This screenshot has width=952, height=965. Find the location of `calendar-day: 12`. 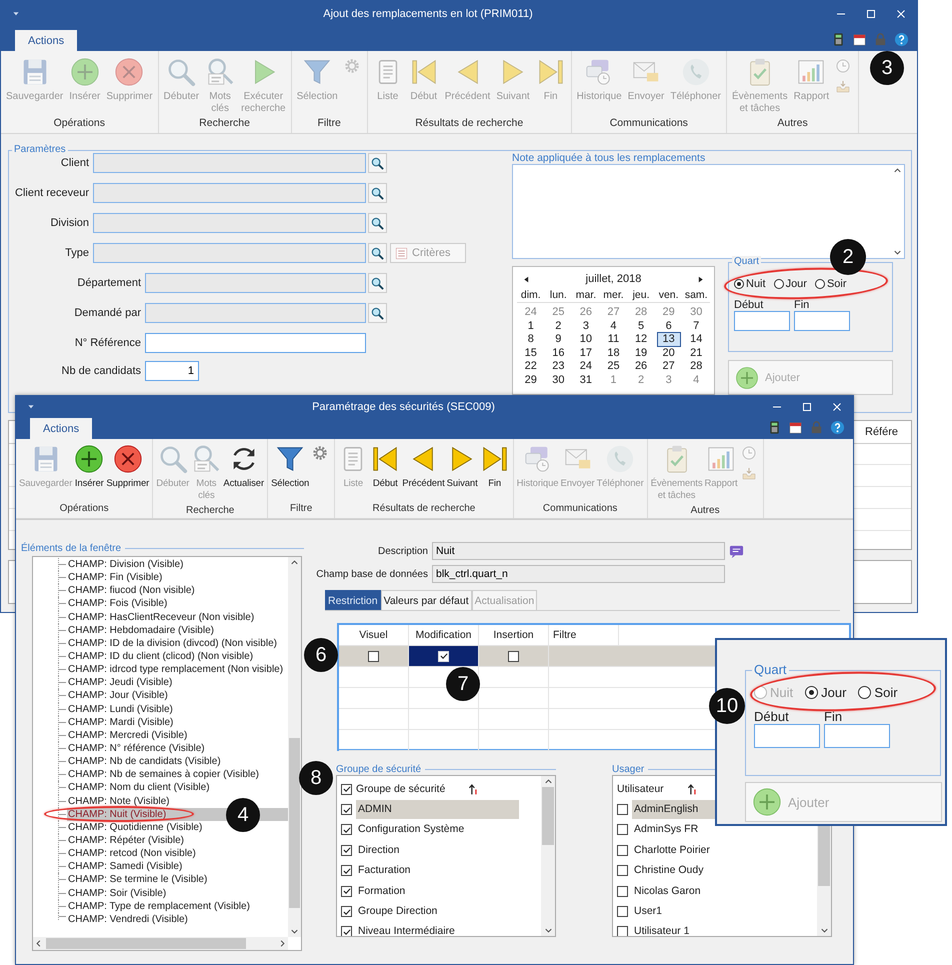

calendar-day: 12 is located at coordinates (641, 339).